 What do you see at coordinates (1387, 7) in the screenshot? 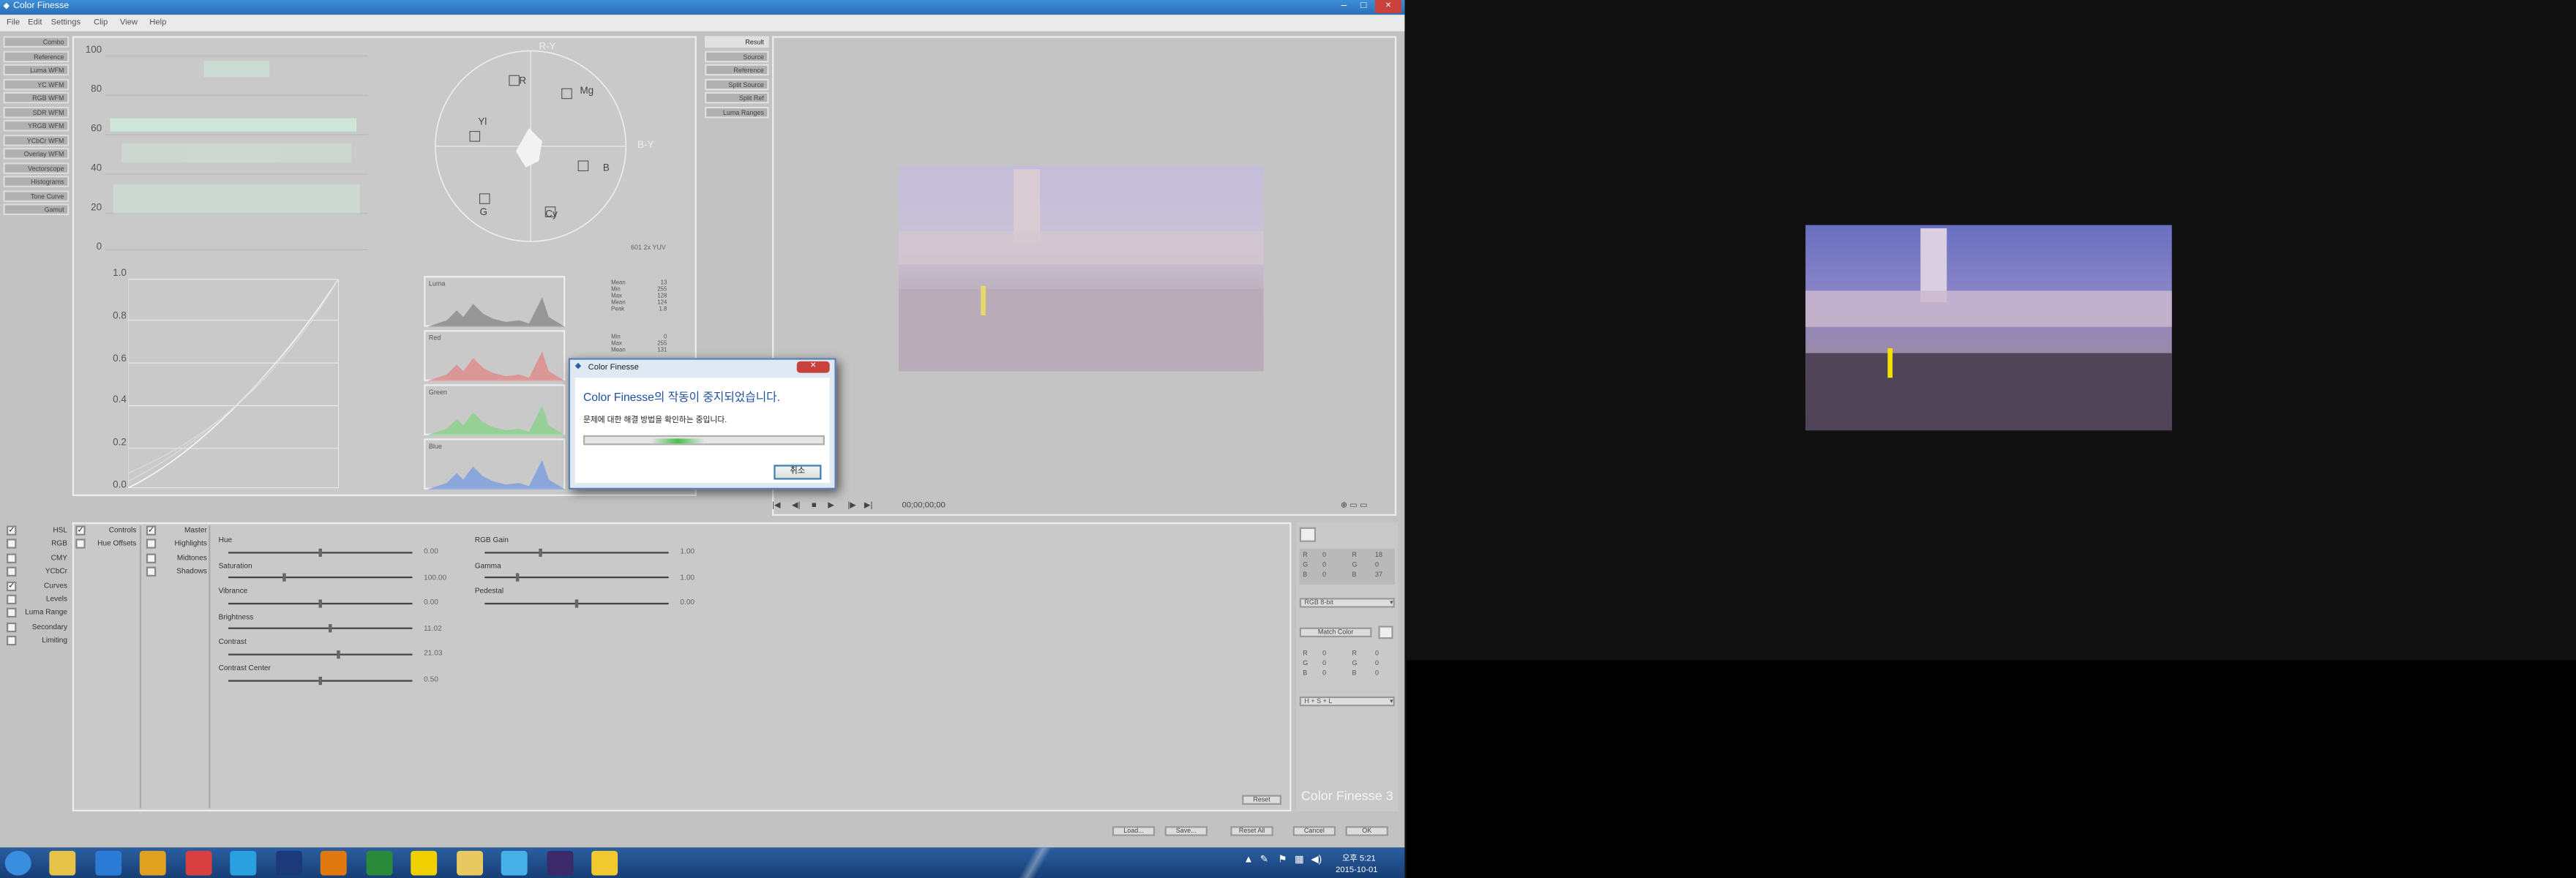
I see `close-button: ×` at bounding box center [1387, 7].